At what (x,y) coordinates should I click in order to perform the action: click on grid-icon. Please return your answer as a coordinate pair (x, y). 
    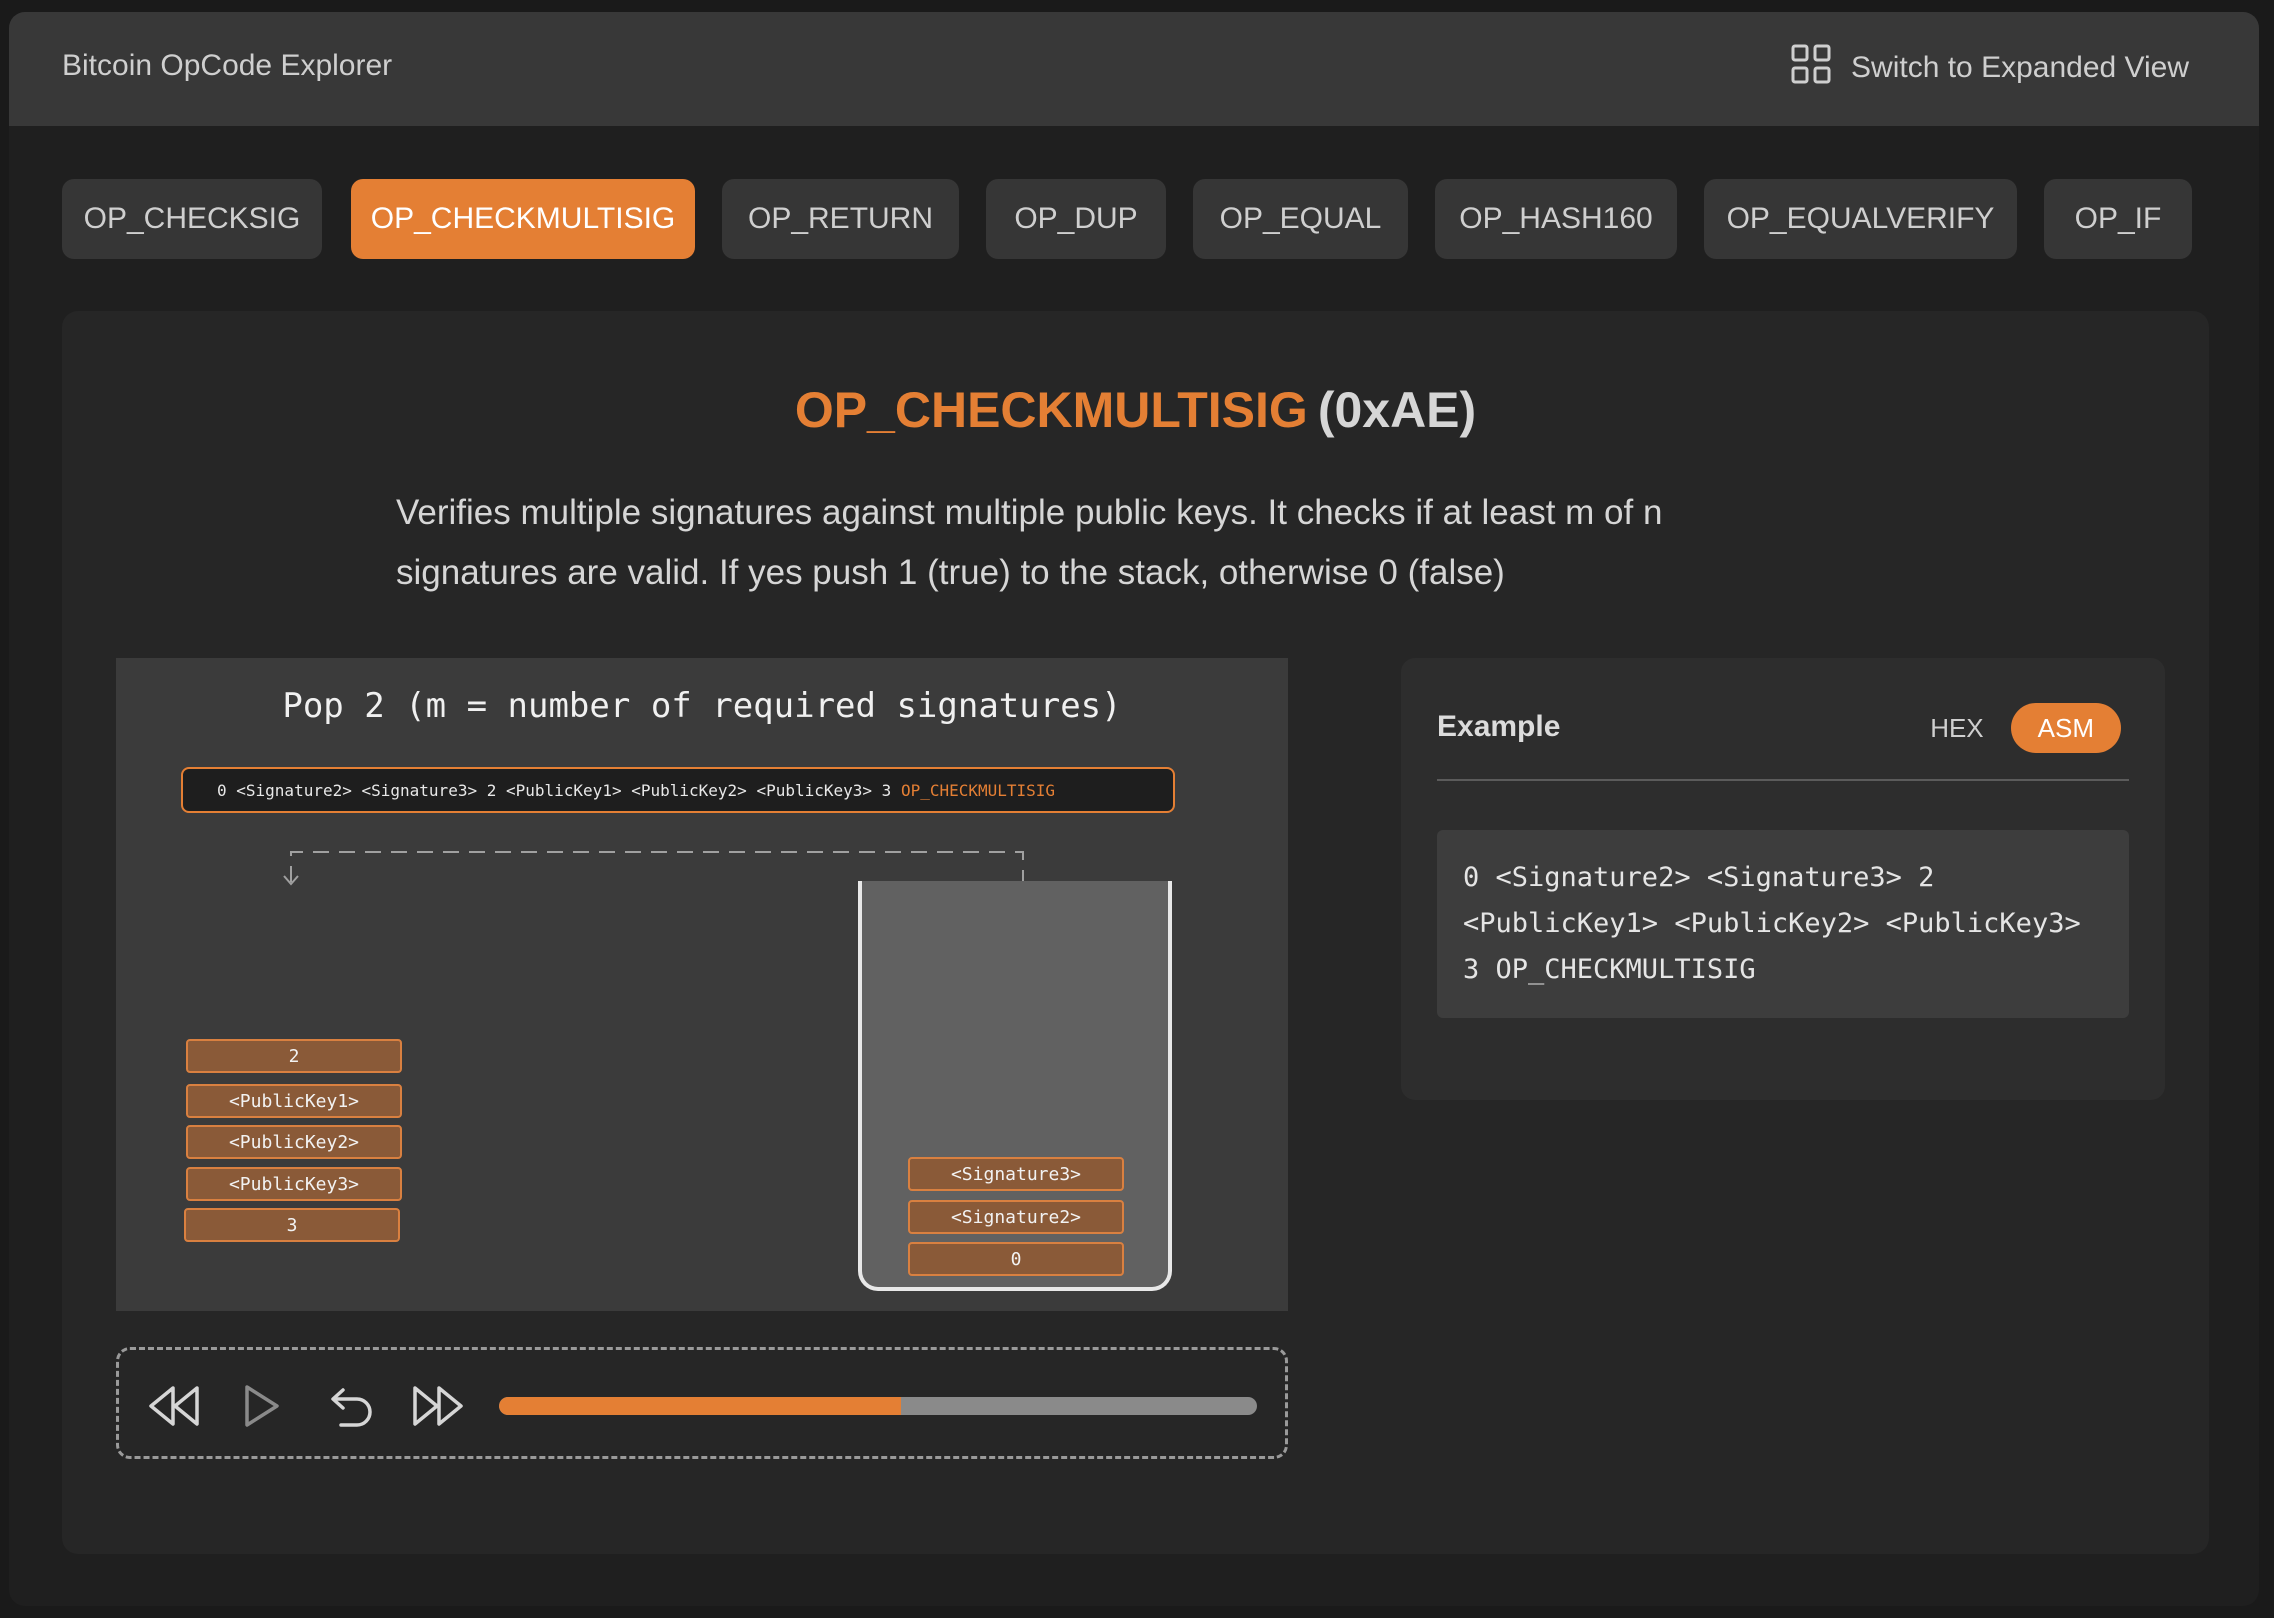
    Looking at the image, I should click on (1821, 68).